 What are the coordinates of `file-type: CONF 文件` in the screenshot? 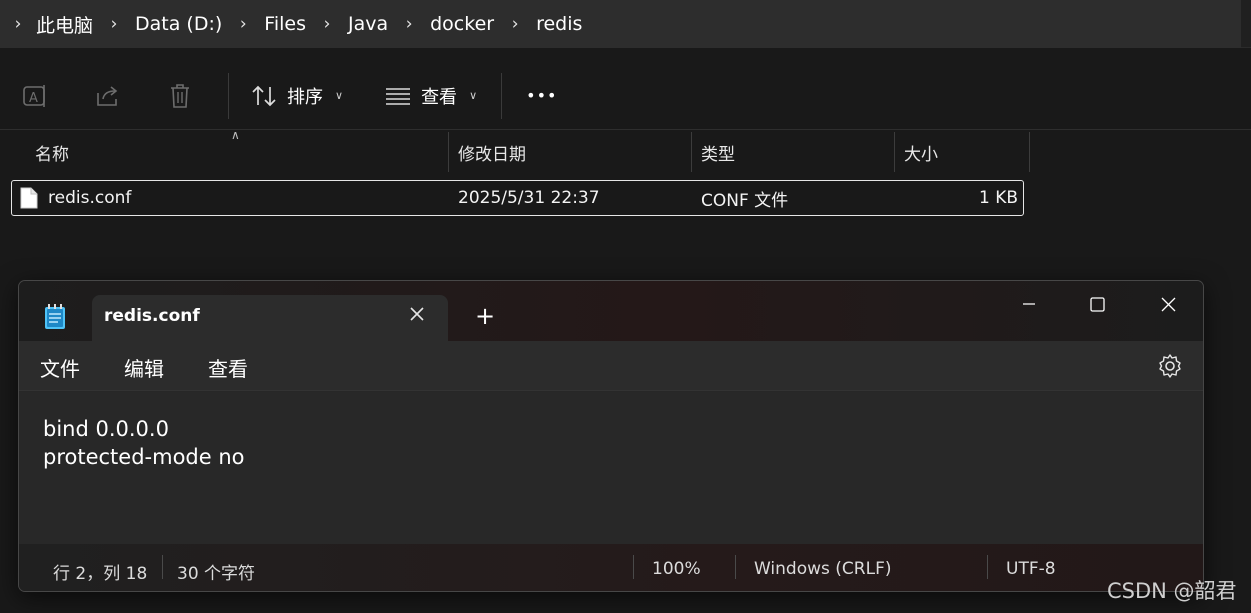 It's located at (745, 200).